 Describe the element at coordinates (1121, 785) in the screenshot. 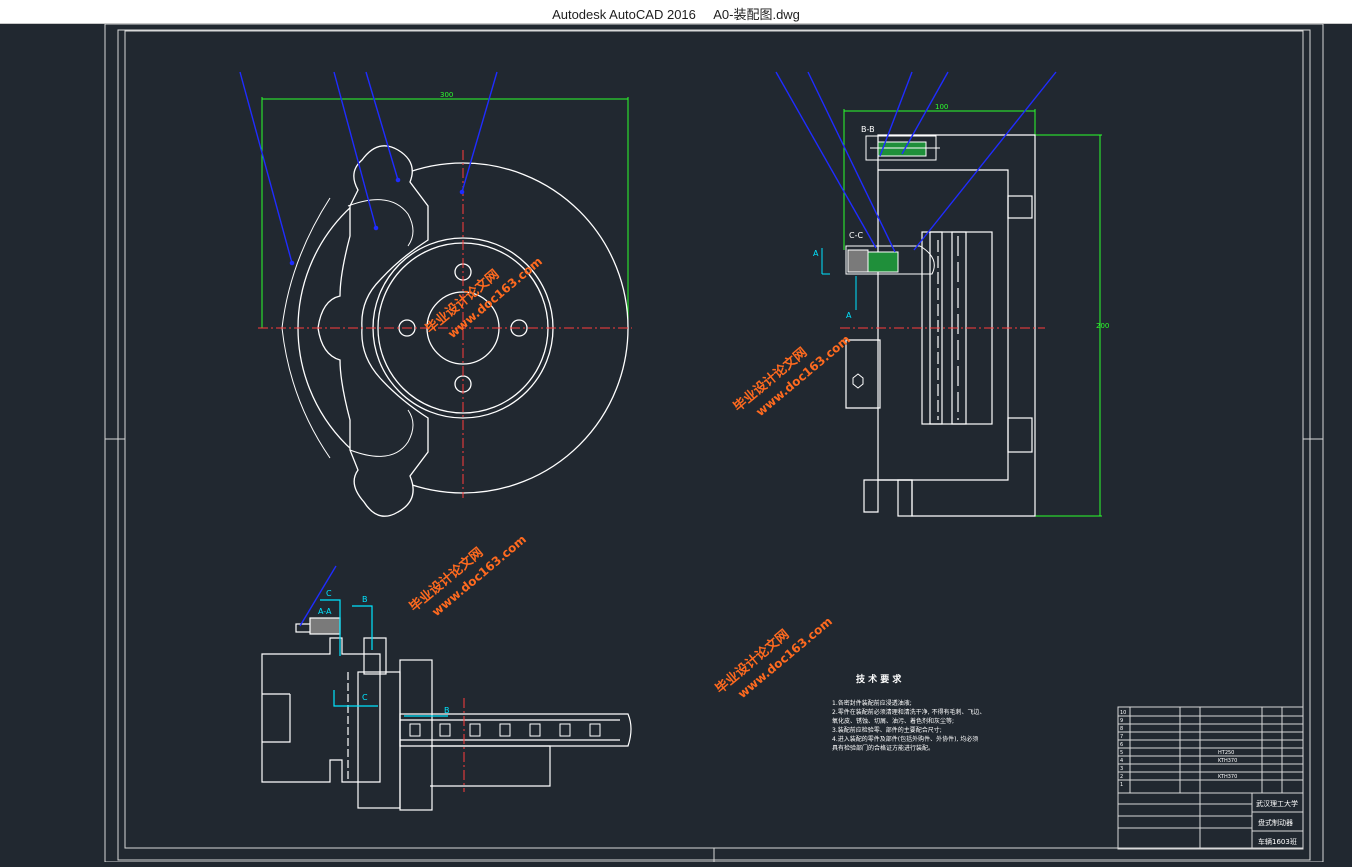

I see `tb-row-1: 1` at that location.